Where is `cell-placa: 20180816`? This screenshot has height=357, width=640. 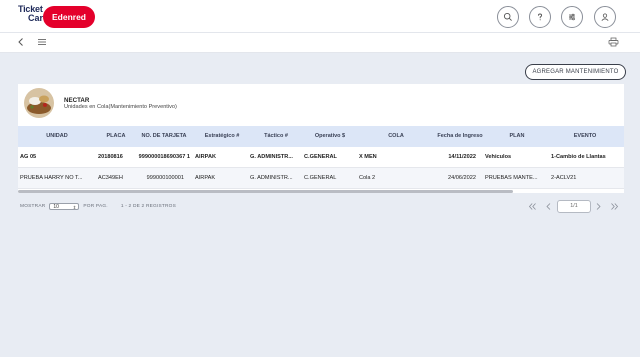
cell-placa: 20180816 is located at coordinates (110, 157).